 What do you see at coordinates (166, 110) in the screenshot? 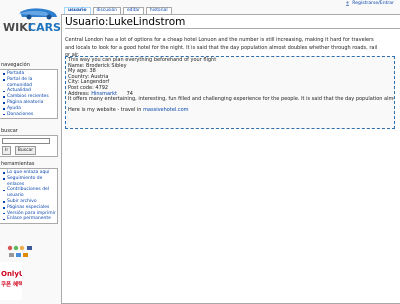
I see `website-link: massivehotel.com` at bounding box center [166, 110].